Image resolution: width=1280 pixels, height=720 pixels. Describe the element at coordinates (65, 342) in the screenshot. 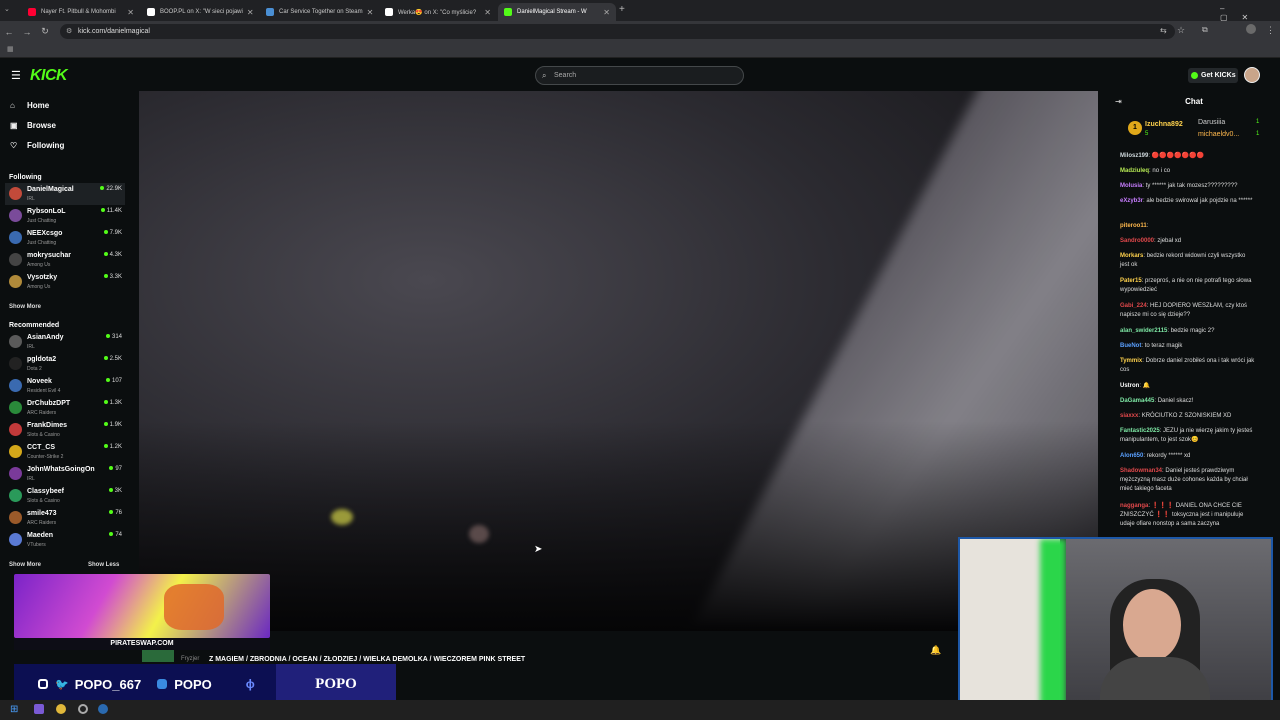

I see `sidebar-channel: AsianAndy IRL 314` at that location.